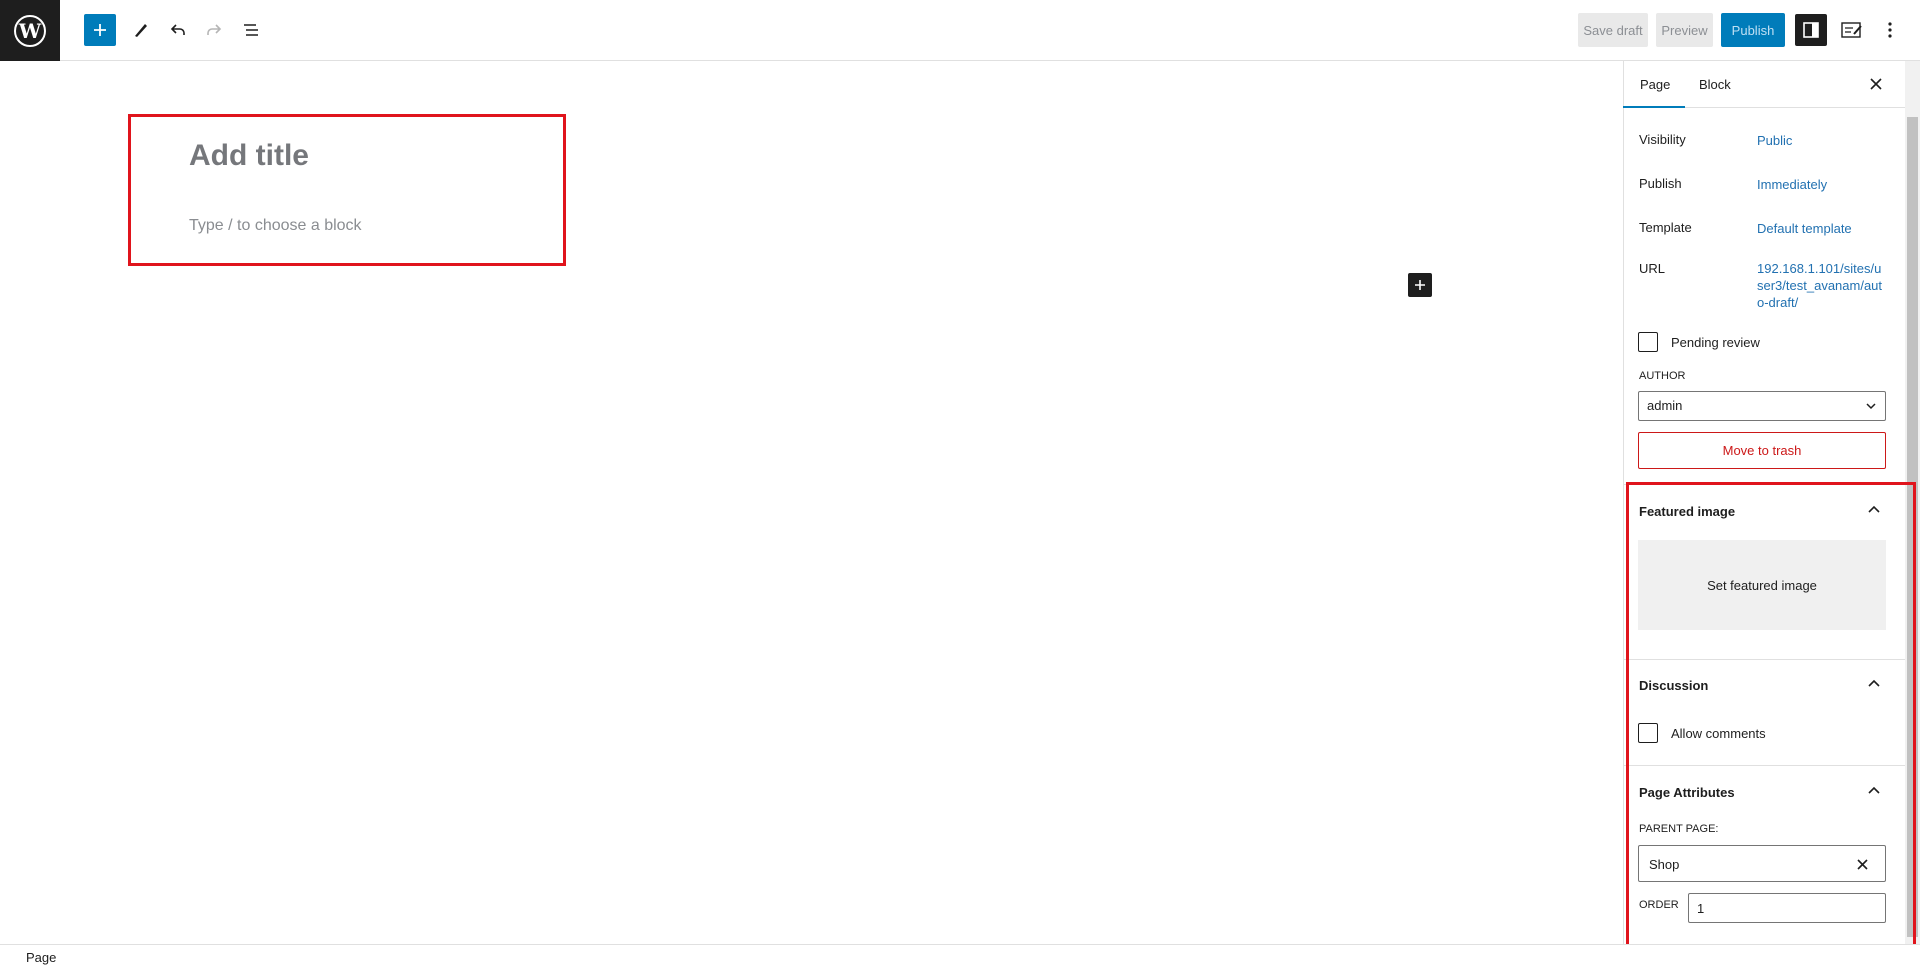 The image size is (1920, 969). I want to click on redo-button, so click(214, 30).